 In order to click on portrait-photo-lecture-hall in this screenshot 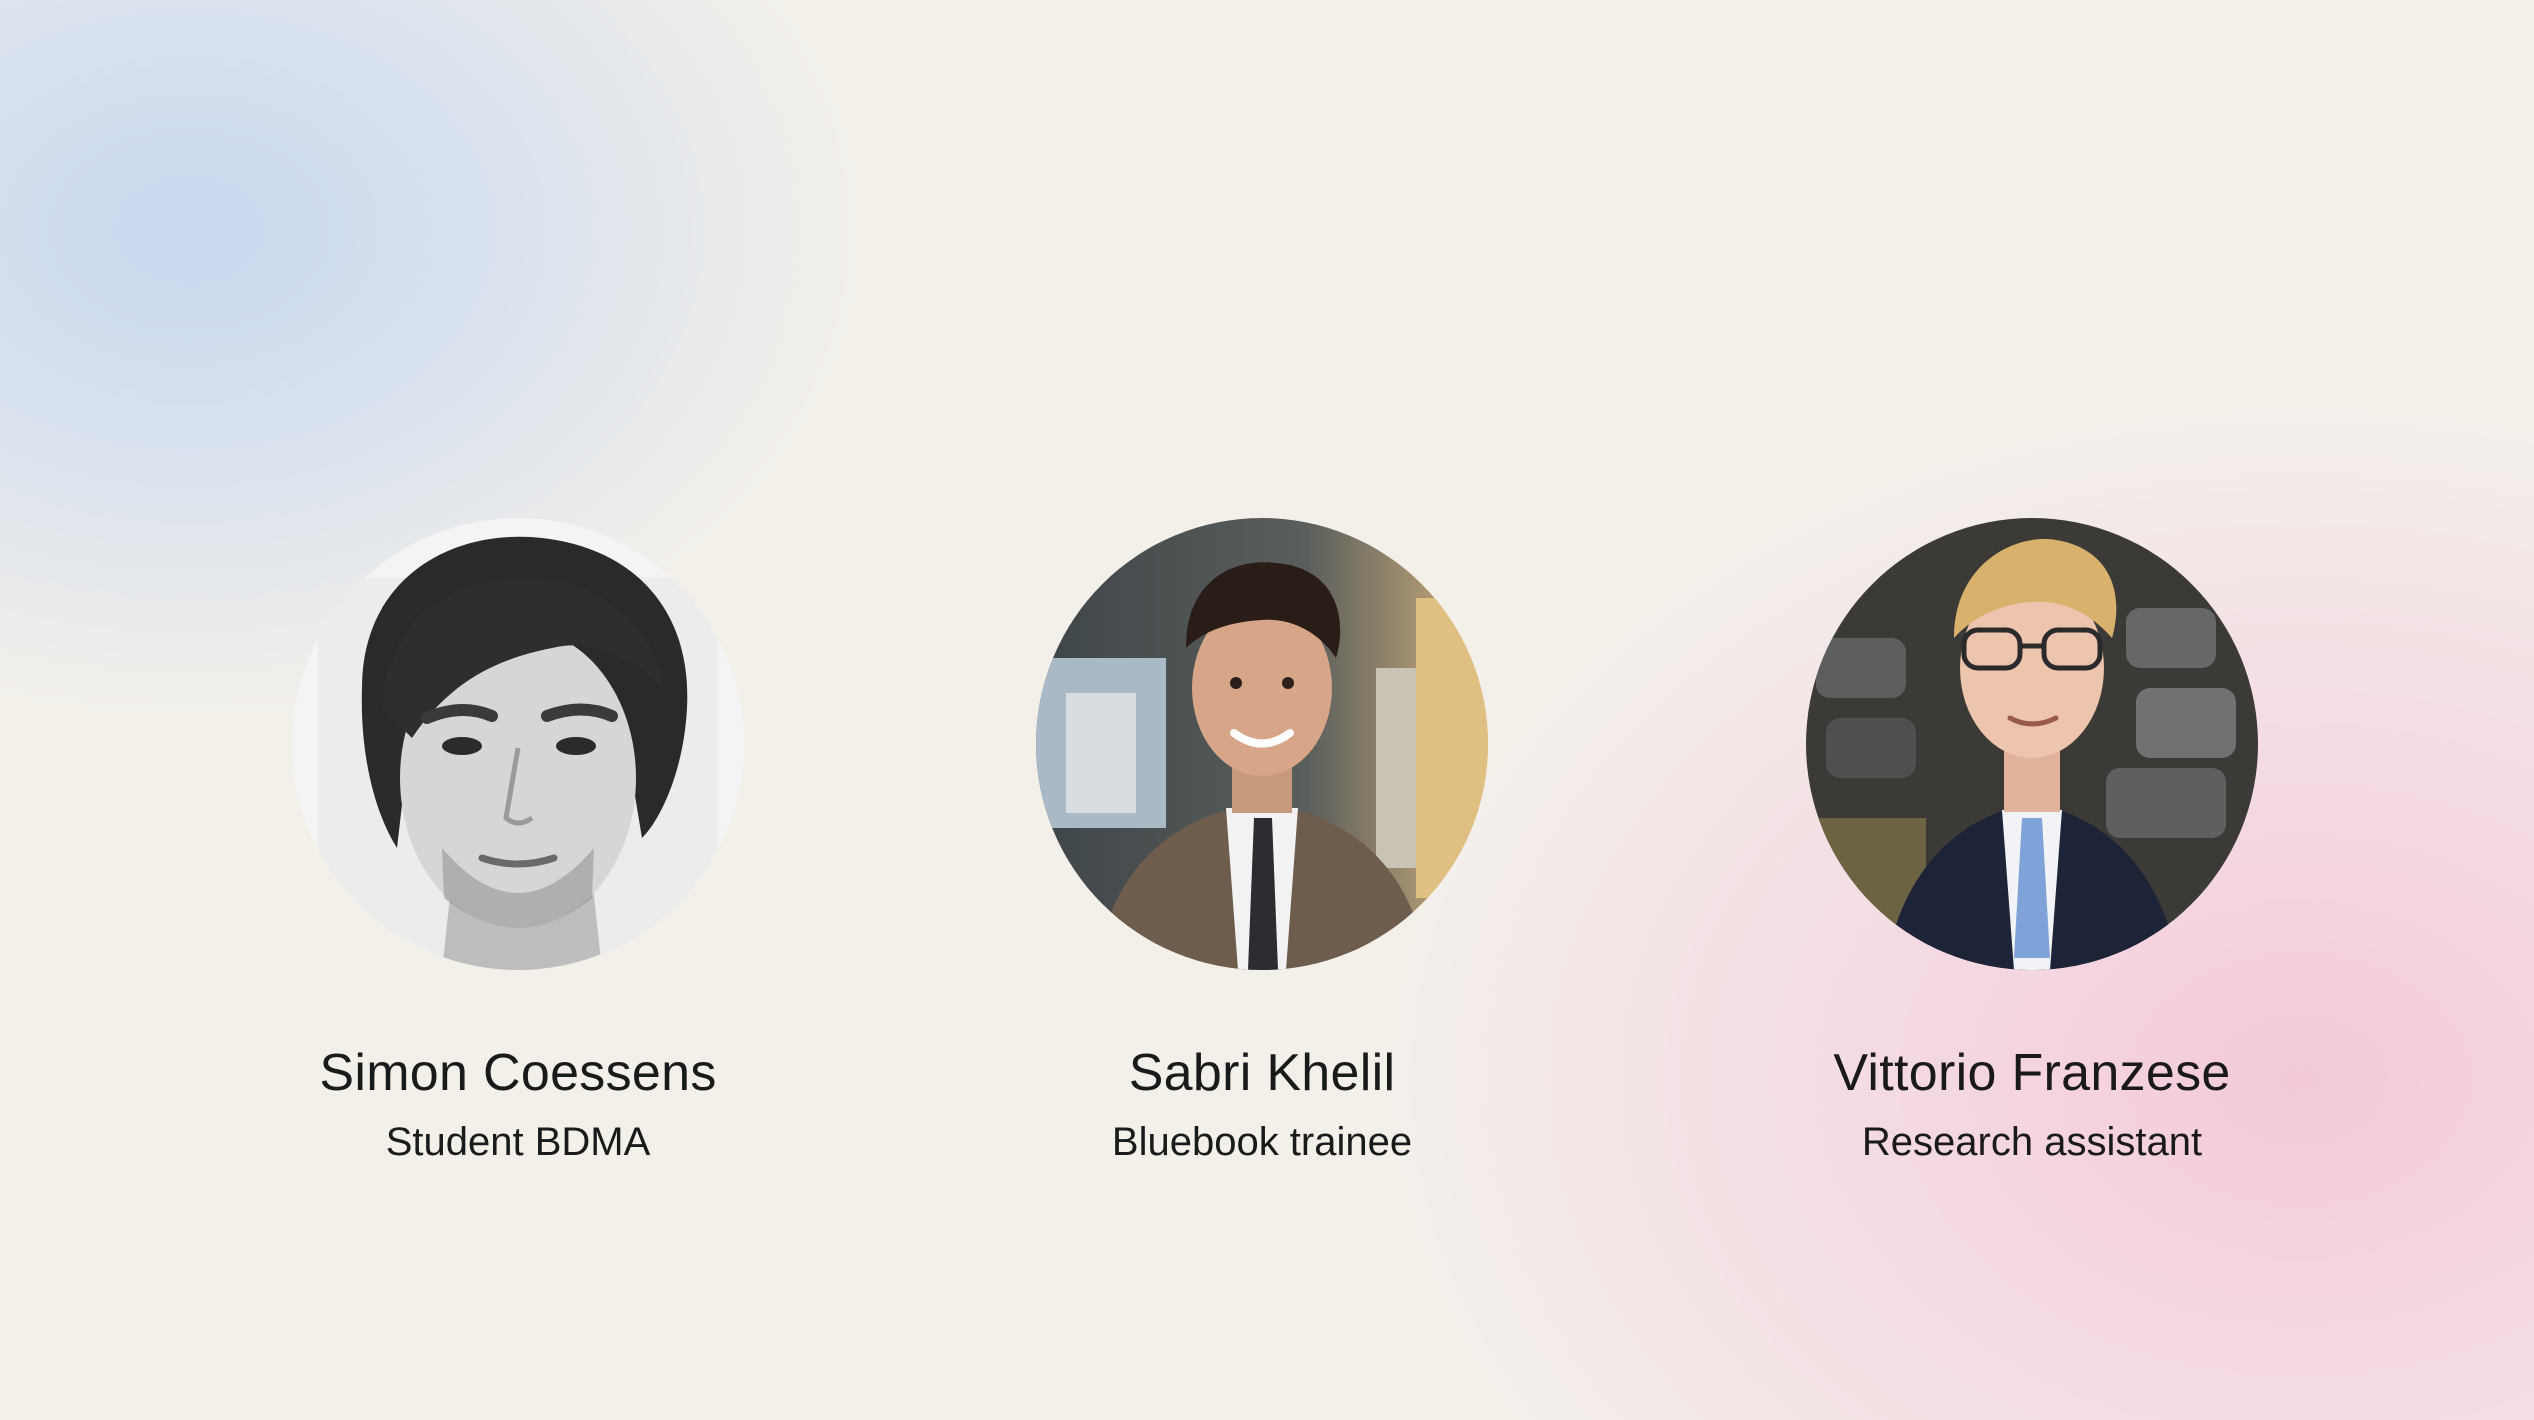, I will do `click(2032, 744)`.